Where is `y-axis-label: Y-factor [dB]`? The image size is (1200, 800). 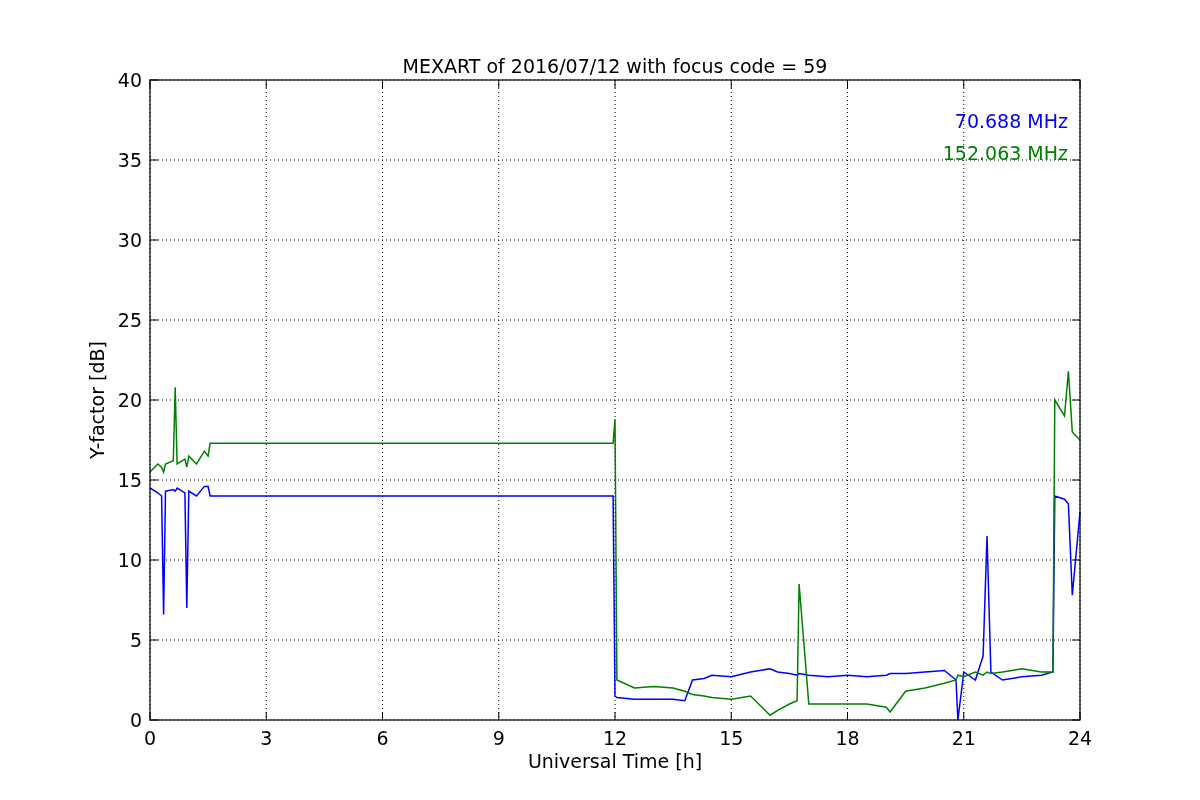
y-axis-label: Y-factor [dB] is located at coordinates (97, 400).